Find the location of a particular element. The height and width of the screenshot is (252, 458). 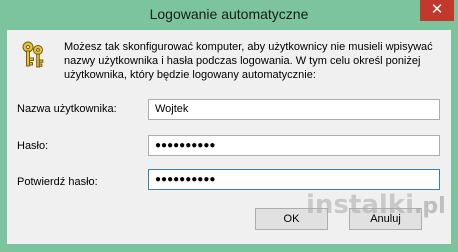

password-label: Hasło: is located at coordinates (33, 146).